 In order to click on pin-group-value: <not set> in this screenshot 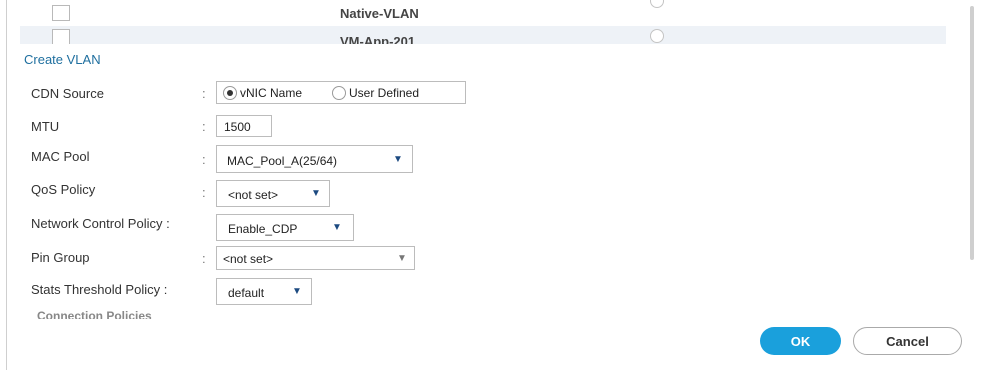, I will do `click(248, 259)`.